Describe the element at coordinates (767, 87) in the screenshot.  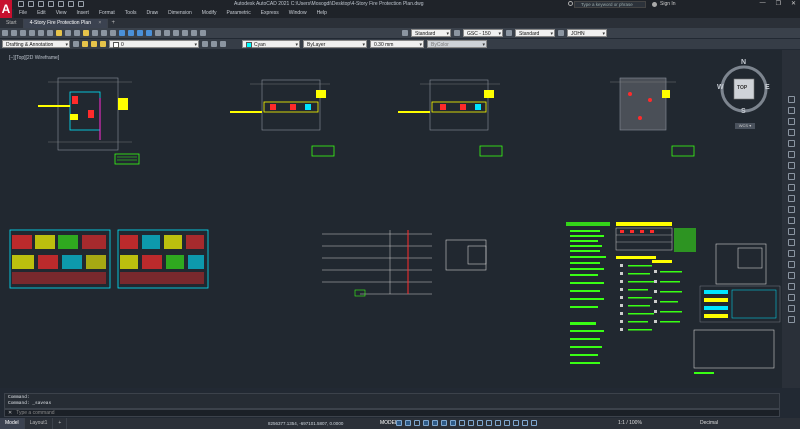
I see `compass-east: E` at that location.